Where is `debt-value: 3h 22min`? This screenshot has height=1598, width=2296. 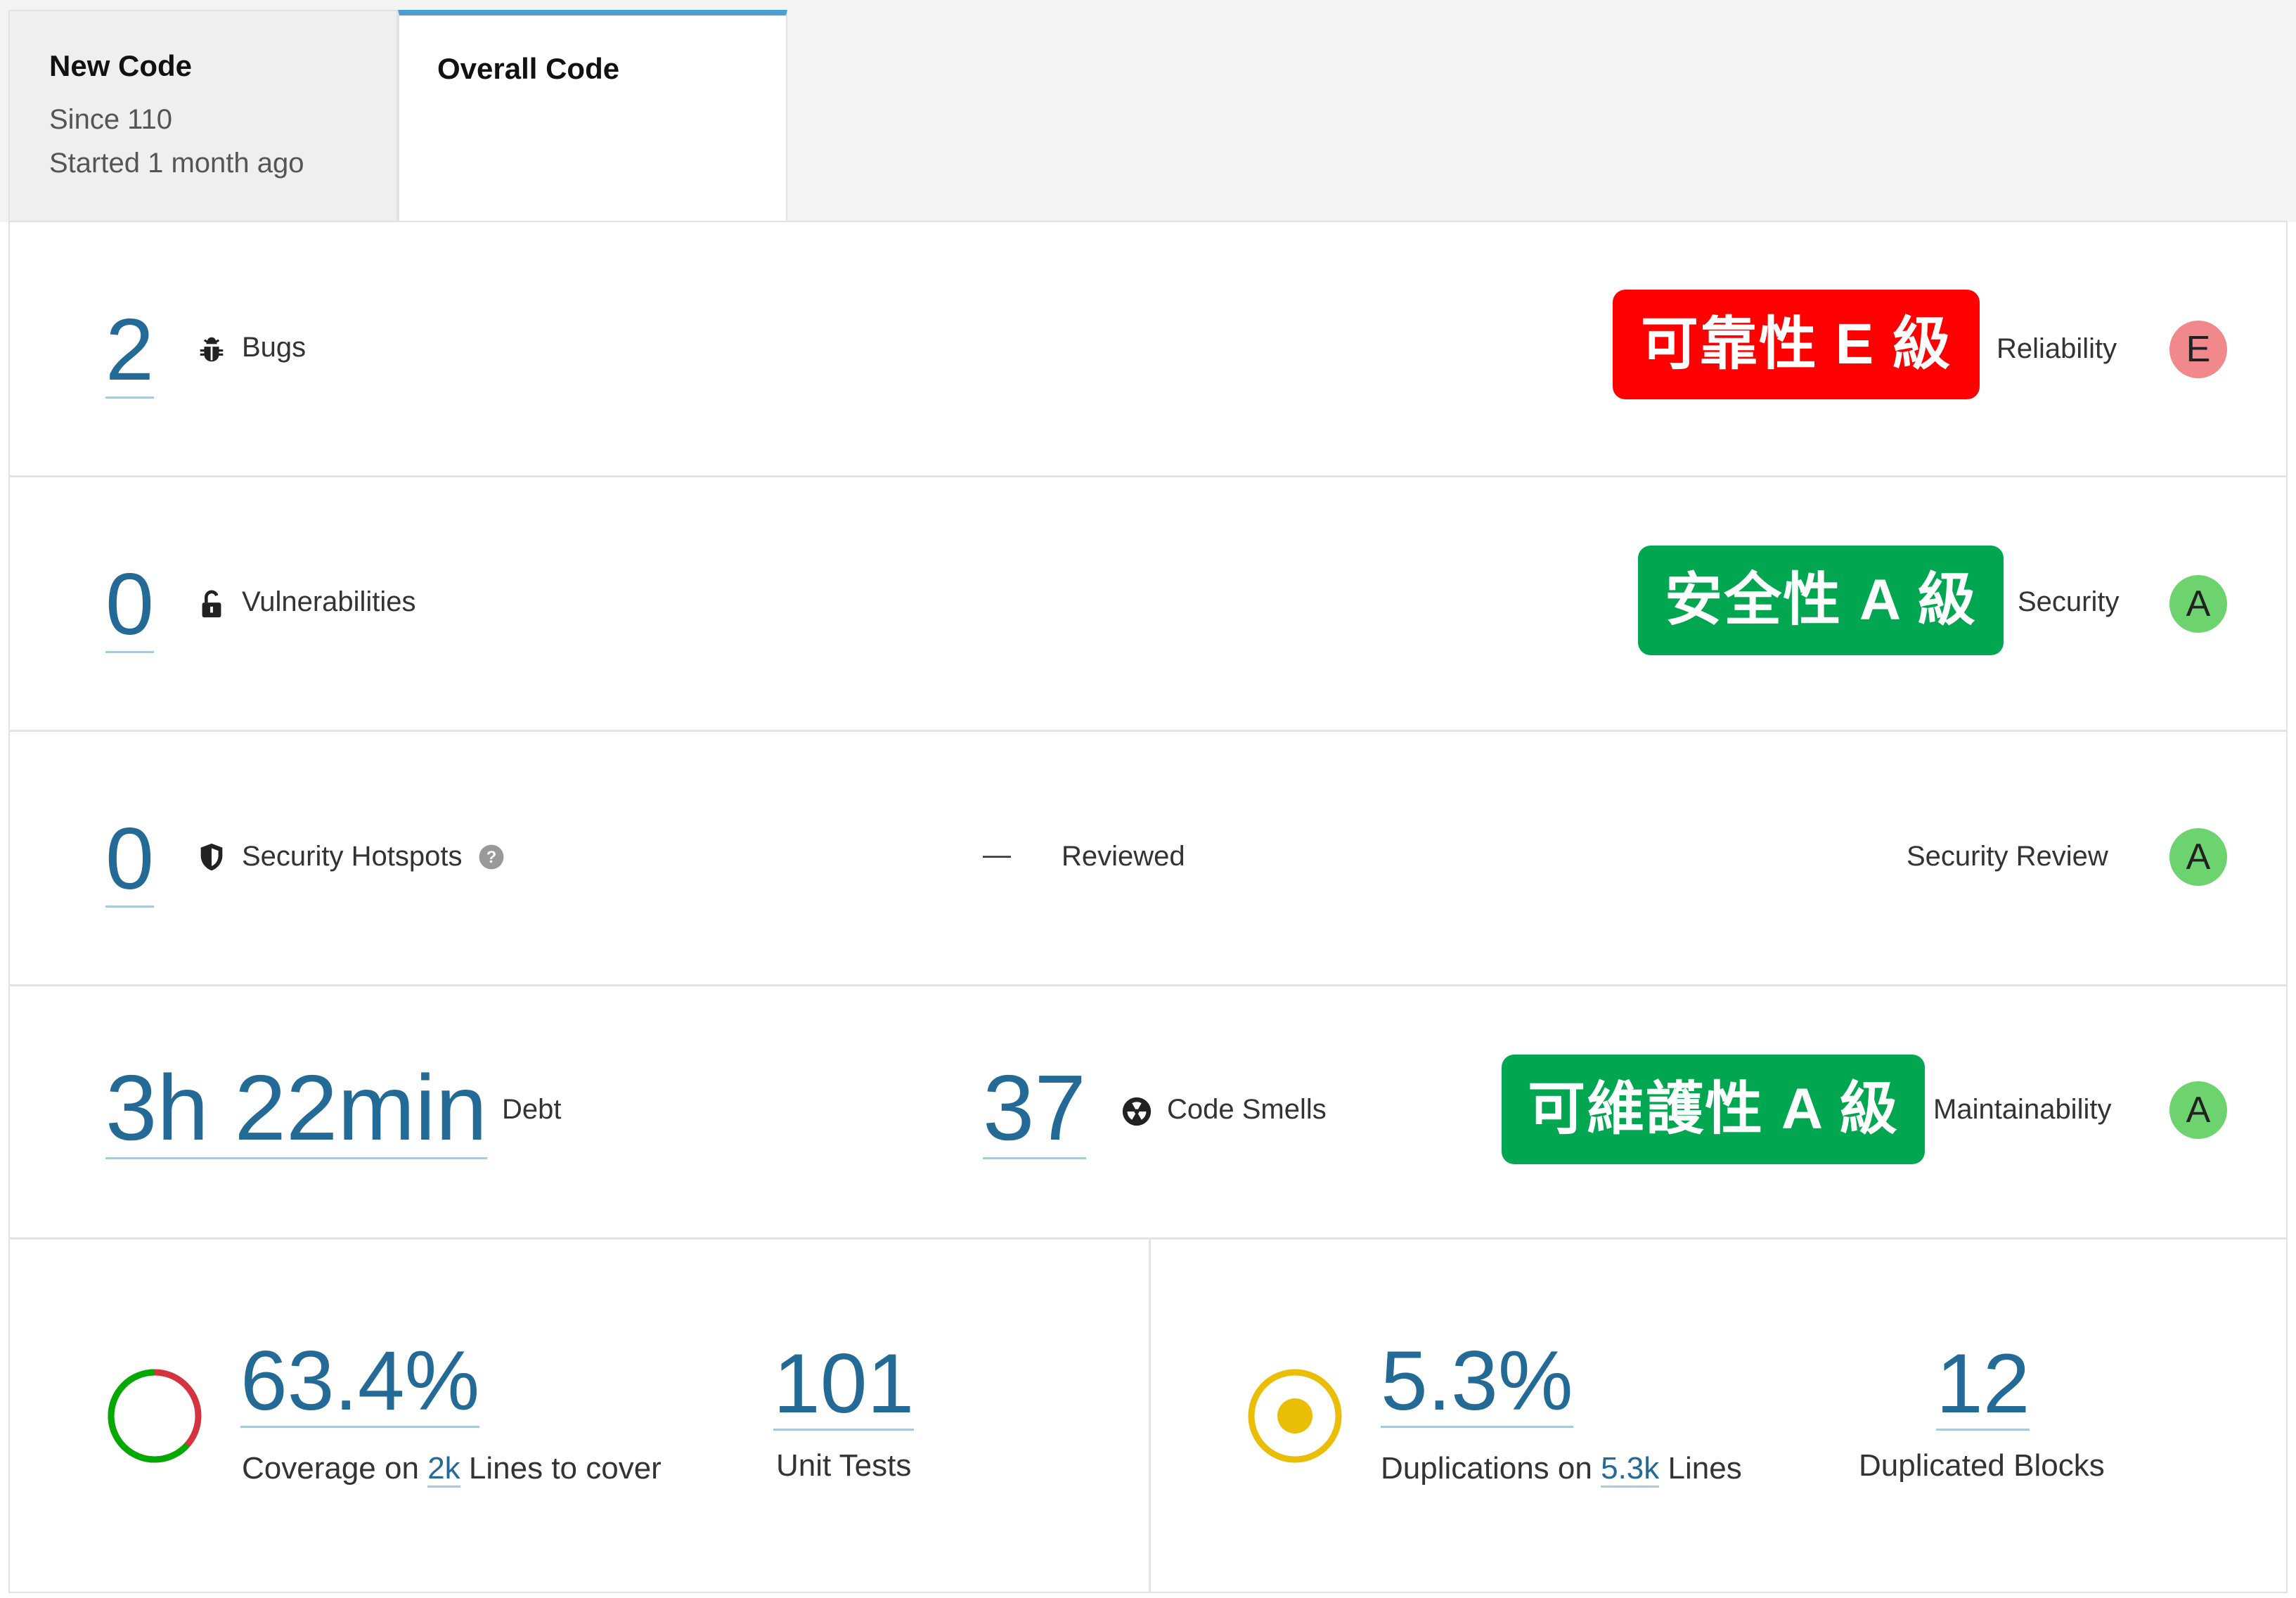 debt-value: 3h 22min is located at coordinates (296, 1110).